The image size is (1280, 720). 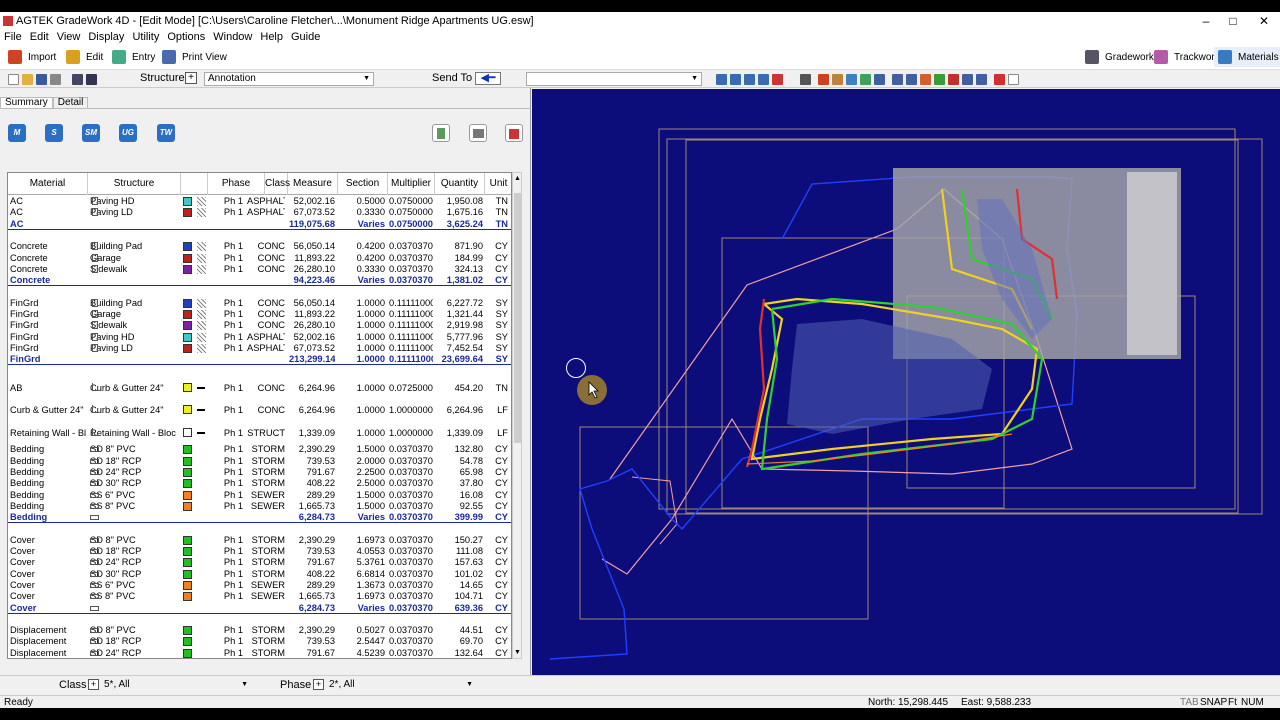 I want to click on structure-materials-button: SM, so click(x=91, y=133).